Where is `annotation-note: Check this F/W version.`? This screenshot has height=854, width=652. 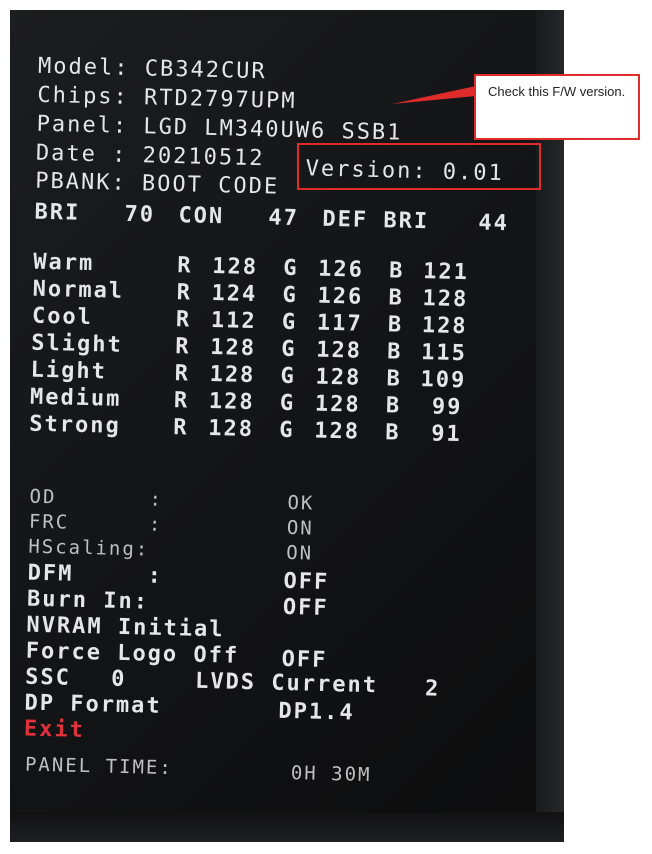
annotation-note: Check this F/W version. is located at coordinates (557, 107).